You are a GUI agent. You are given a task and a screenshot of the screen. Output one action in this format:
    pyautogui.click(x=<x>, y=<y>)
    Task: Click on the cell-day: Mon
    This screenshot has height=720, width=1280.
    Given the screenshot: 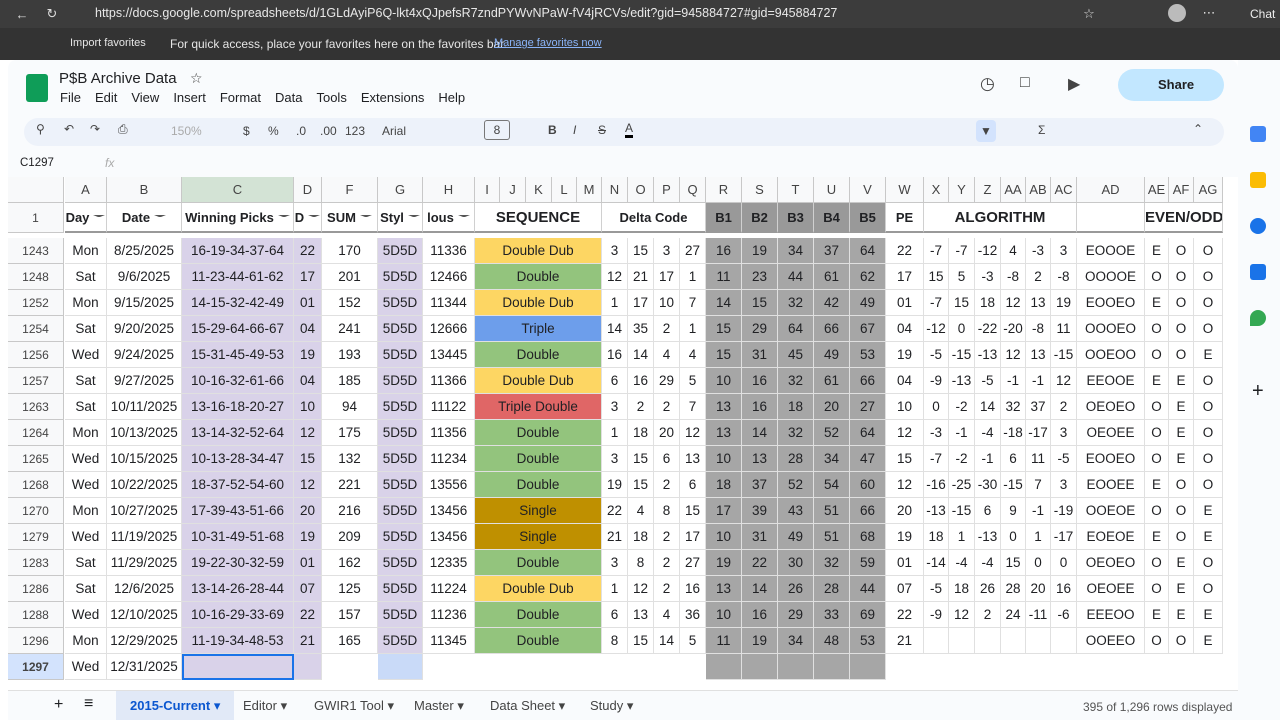 What is the action you would take?
    pyautogui.click(x=86, y=303)
    